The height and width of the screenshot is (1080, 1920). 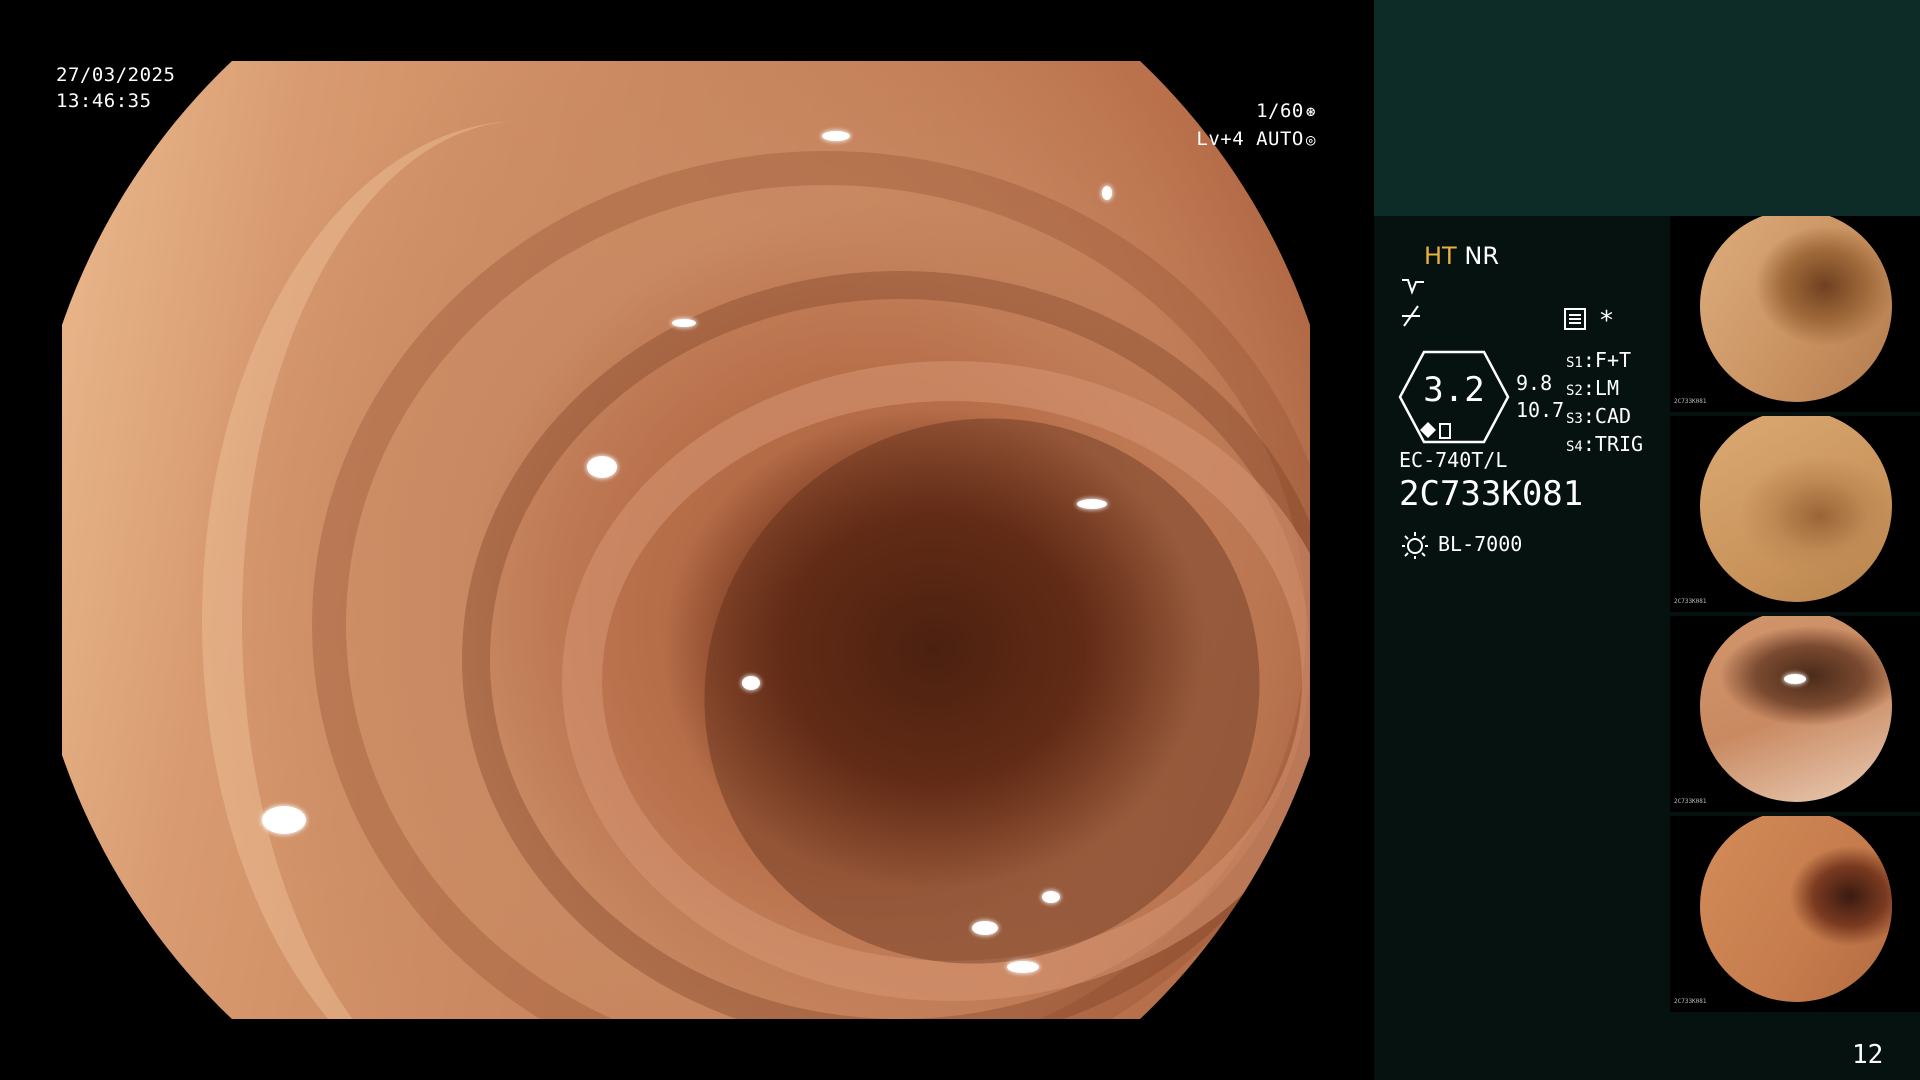 I want to click on nr-label: NR, so click(x=1481, y=256).